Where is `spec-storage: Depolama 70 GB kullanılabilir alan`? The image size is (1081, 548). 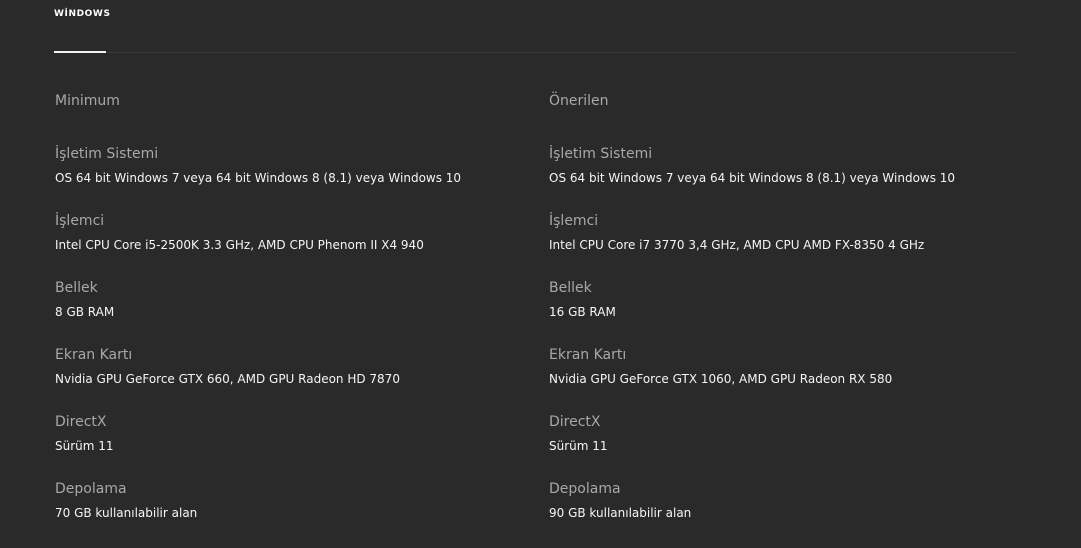
spec-storage: Depolama 70 GB kullanılabilir alan is located at coordinates (258, 514).